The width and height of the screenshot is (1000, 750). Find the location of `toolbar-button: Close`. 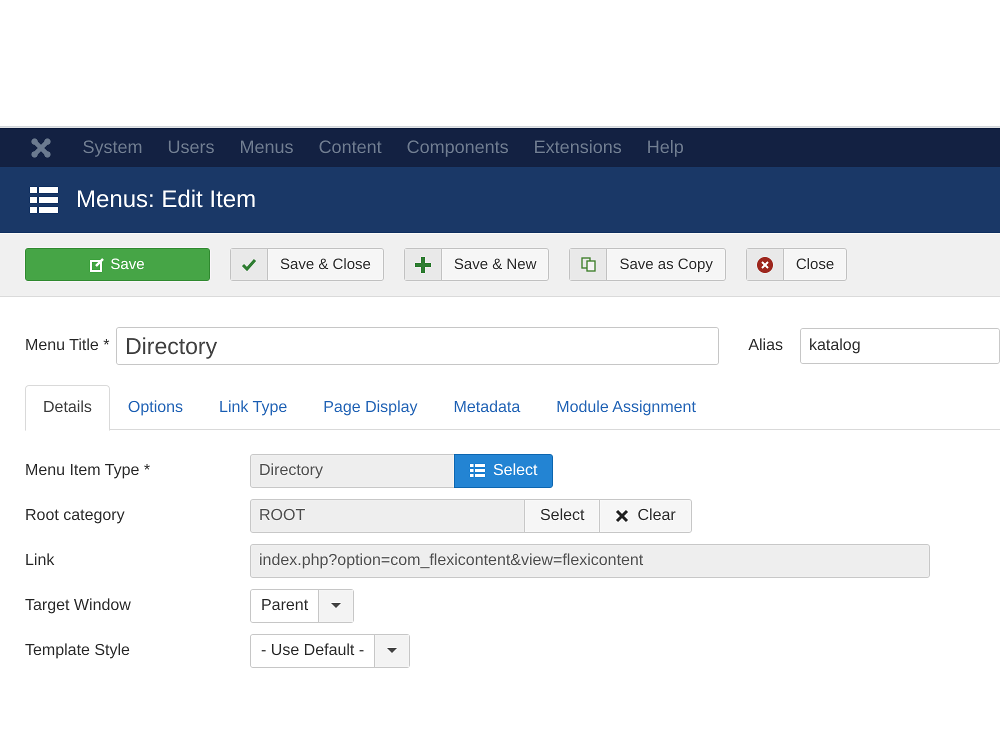

toolbar-button: Close is located at coordinates (797, 264).